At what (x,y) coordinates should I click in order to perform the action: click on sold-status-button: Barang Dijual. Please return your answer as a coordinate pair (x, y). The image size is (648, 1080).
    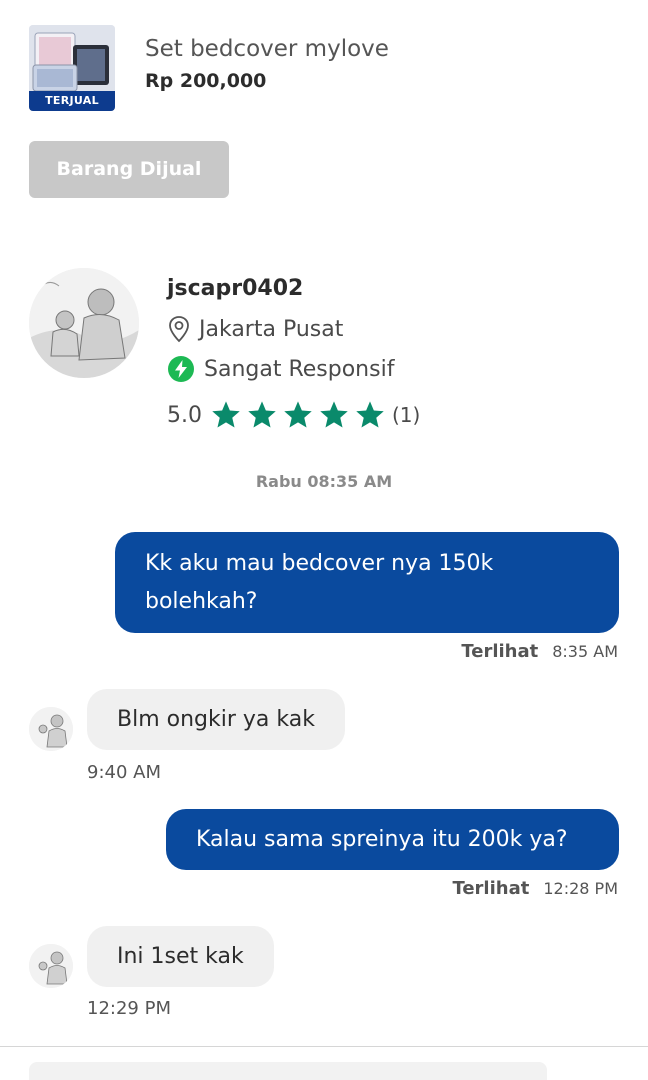
    Looking at the image, I should click on (129, 169).